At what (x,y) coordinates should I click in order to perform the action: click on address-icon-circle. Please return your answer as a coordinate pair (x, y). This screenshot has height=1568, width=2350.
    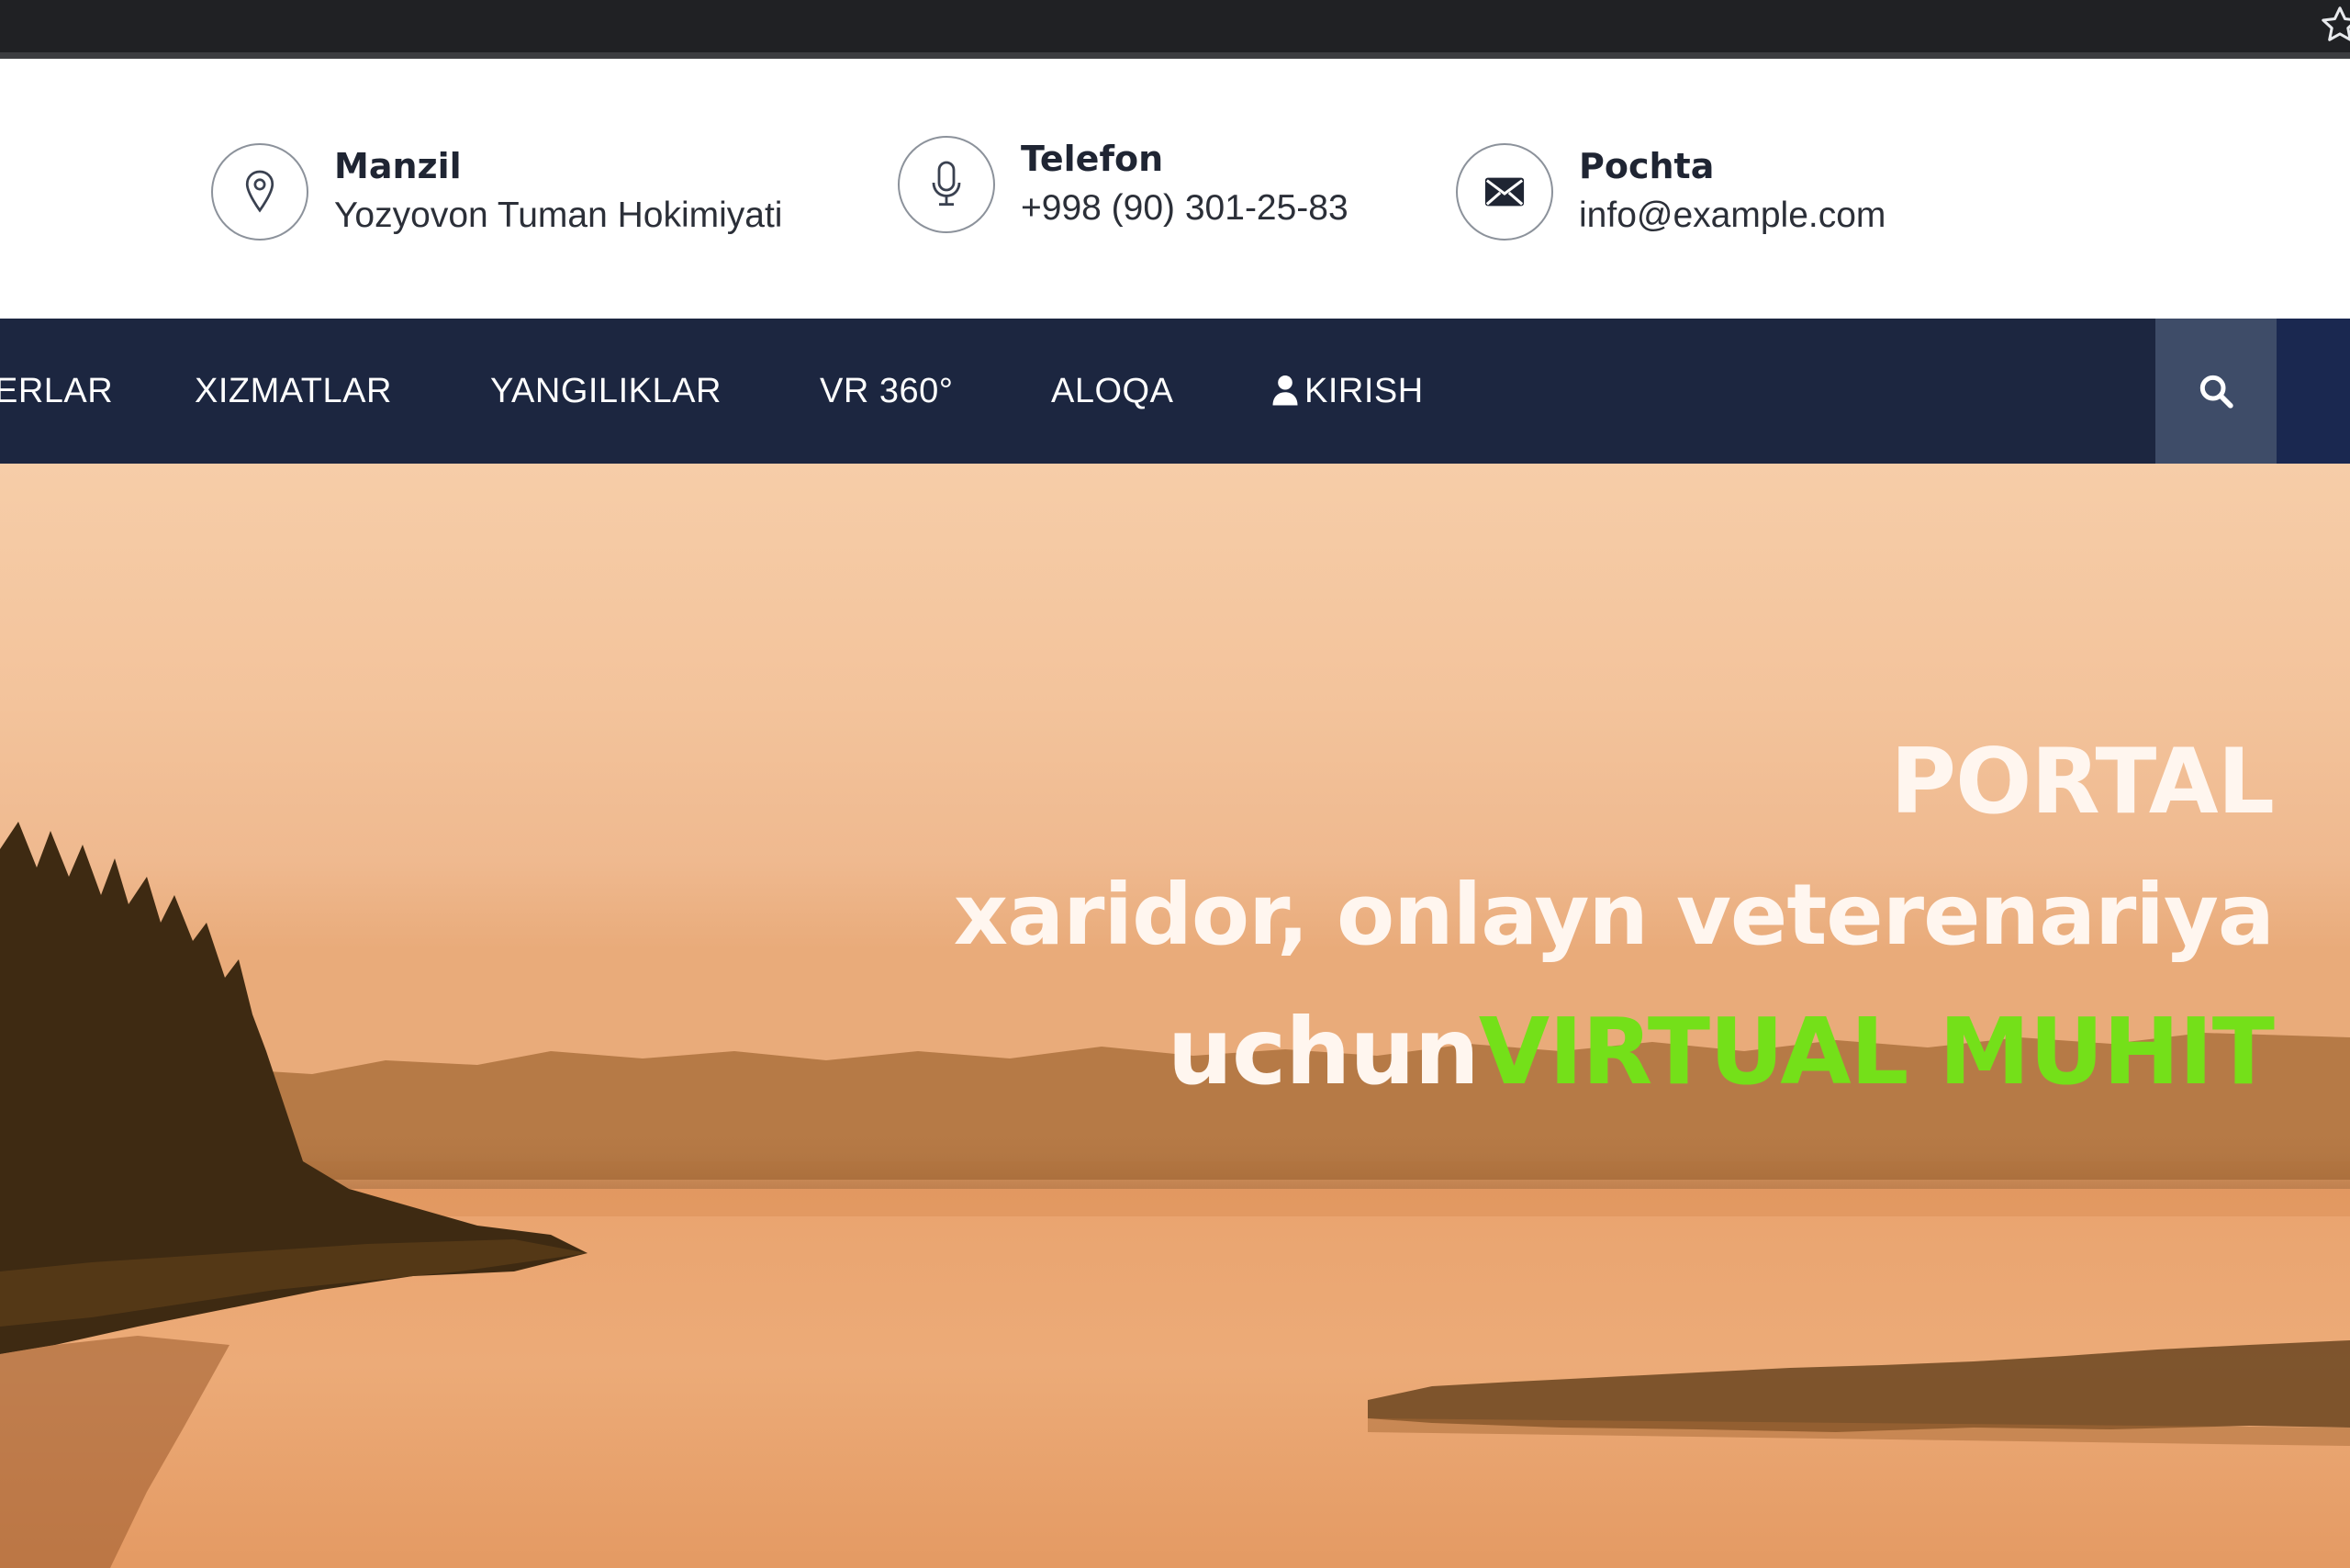
    Looking at the image, I should click on (259, 192).